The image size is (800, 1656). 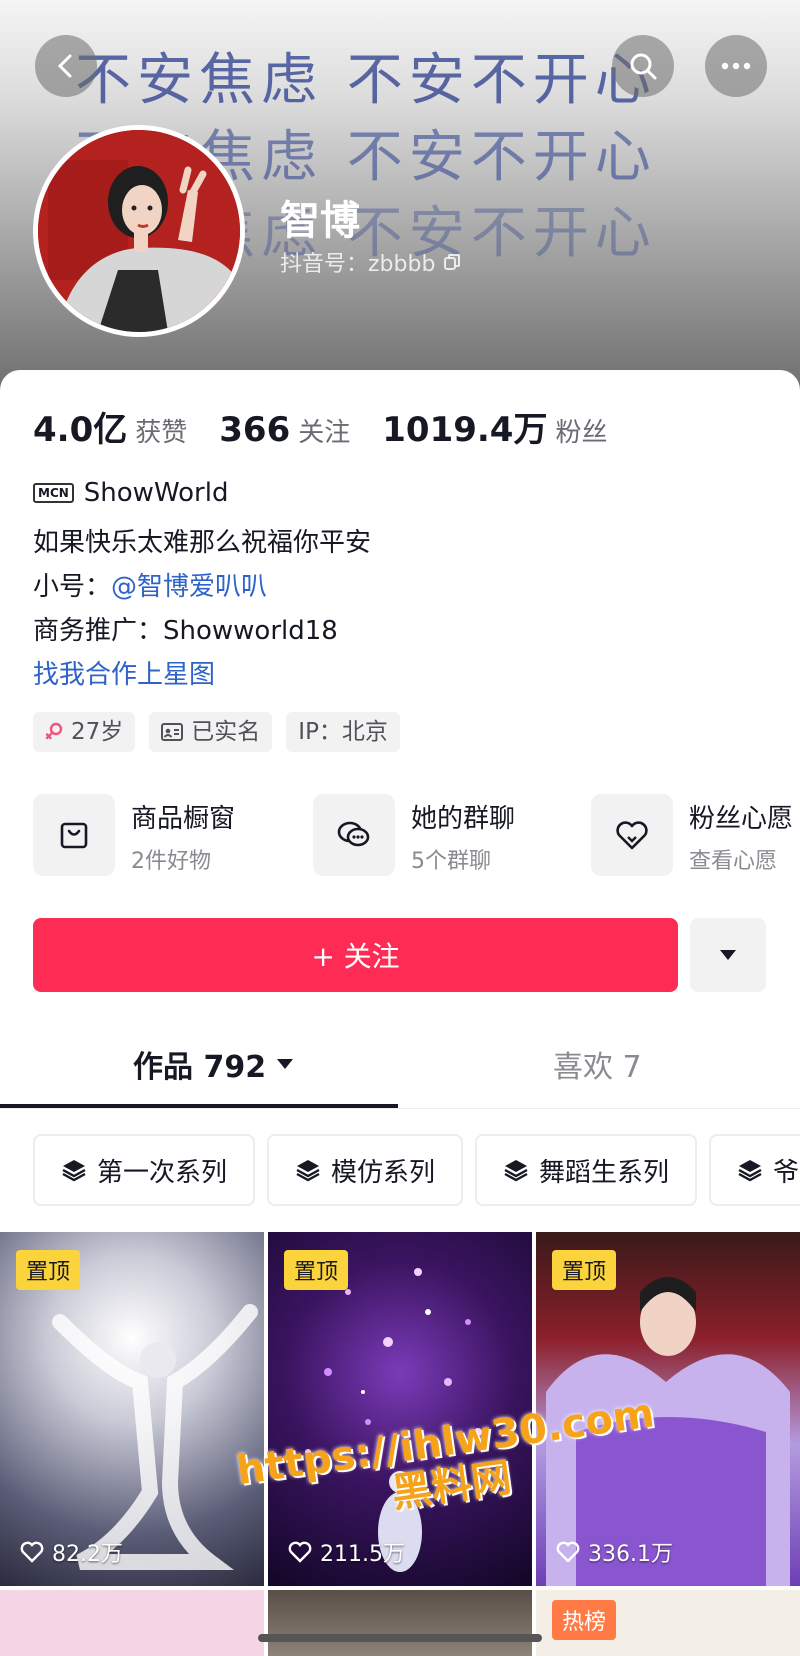 I want to click on group-chat-sub: 5个群聊, so click(x=451, y=861).